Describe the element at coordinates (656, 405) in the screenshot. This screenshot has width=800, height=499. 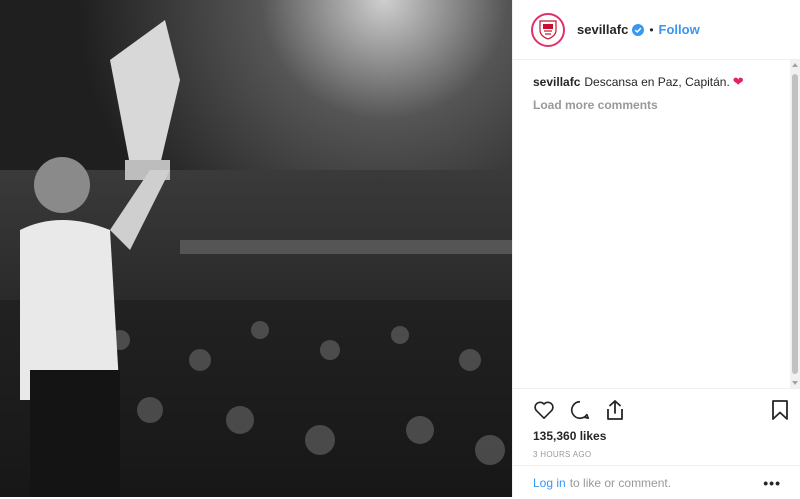
I see `action-icons-row` at that location.